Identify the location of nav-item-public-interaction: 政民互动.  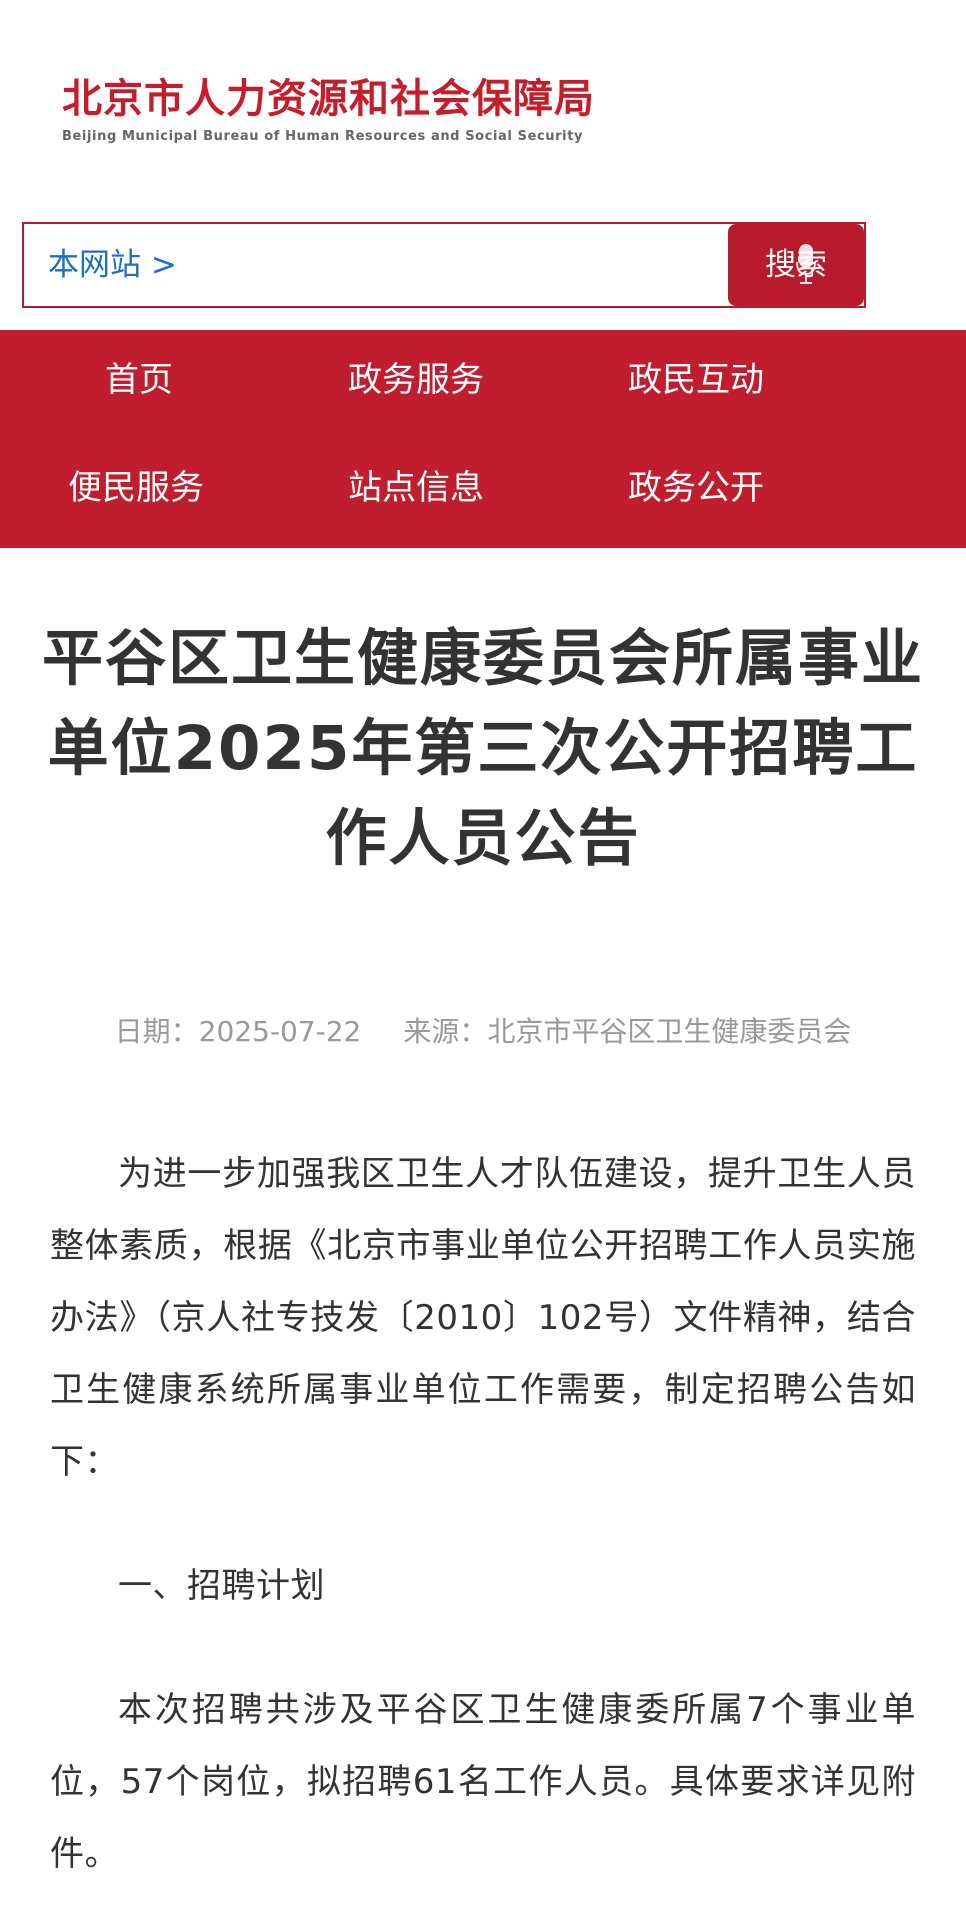
(696, 380).